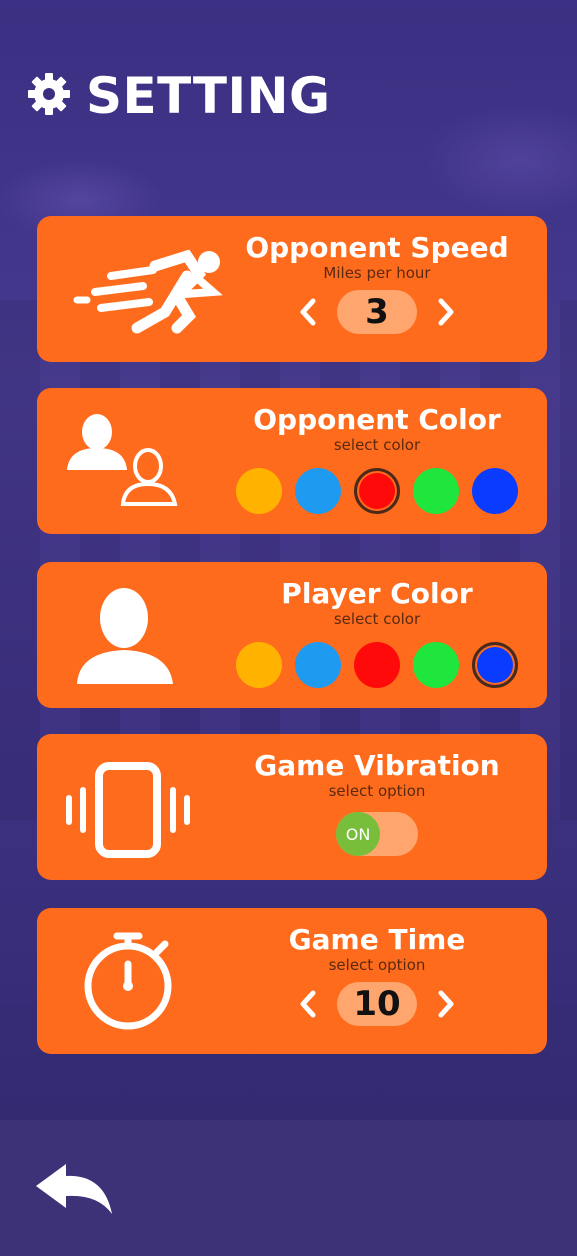 The height and width of the screenshot is (1256, 577). I want to click on speed-stepper: 3, so click(377, 312).